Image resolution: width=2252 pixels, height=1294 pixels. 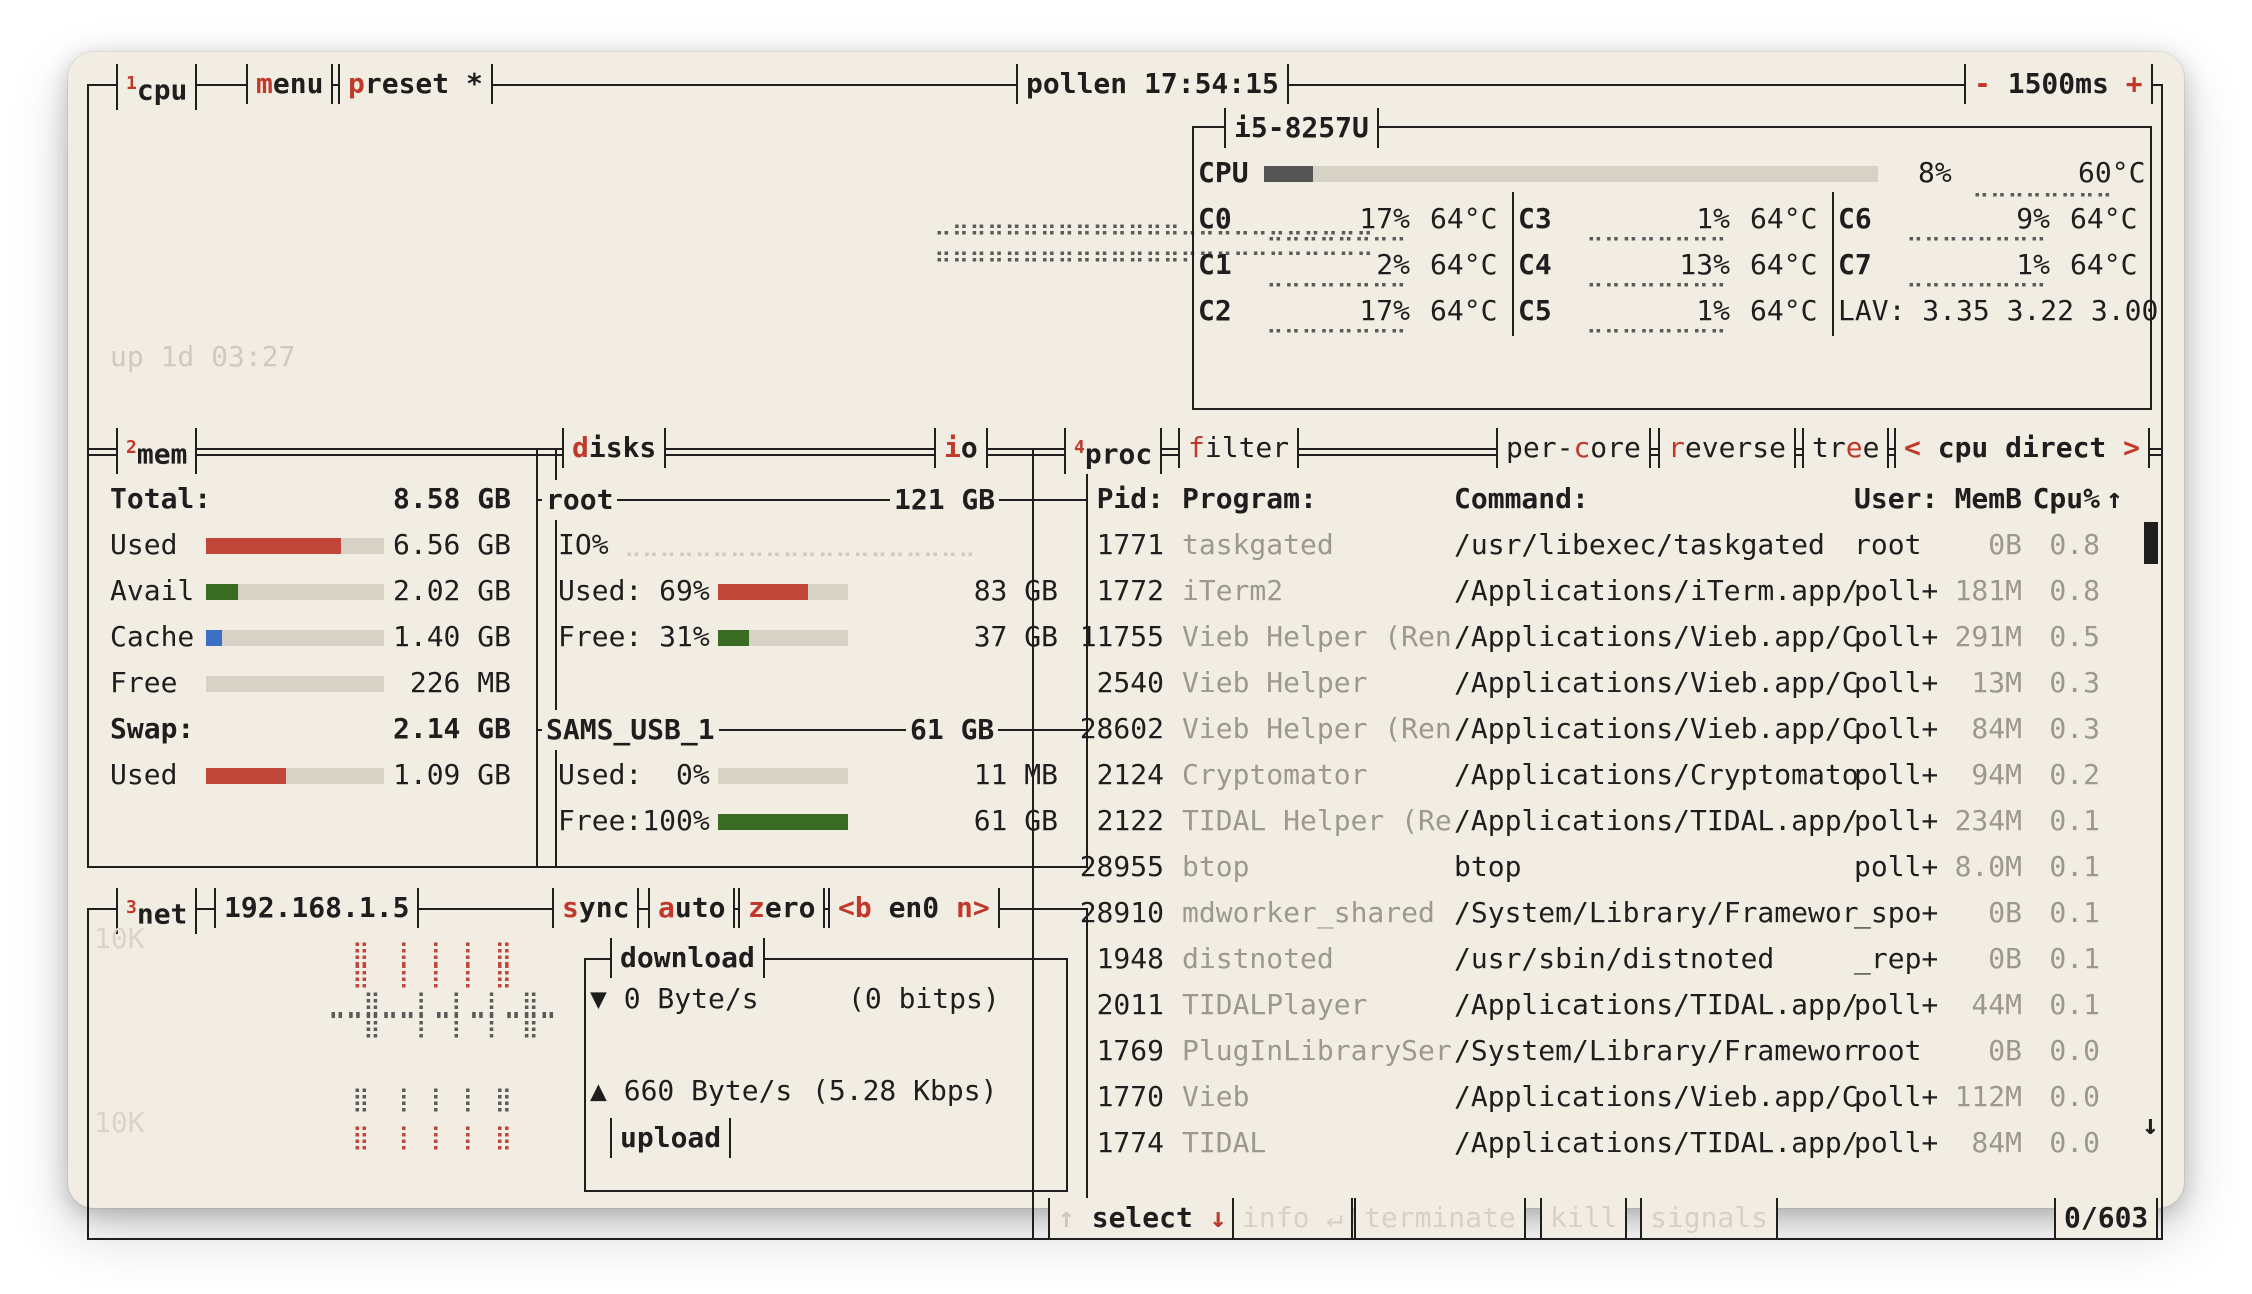 What do you see at coordinates (2064, 775) in the screenshot?
I see `proc-cpu: 0.2` at bounding box center [2064, 775].